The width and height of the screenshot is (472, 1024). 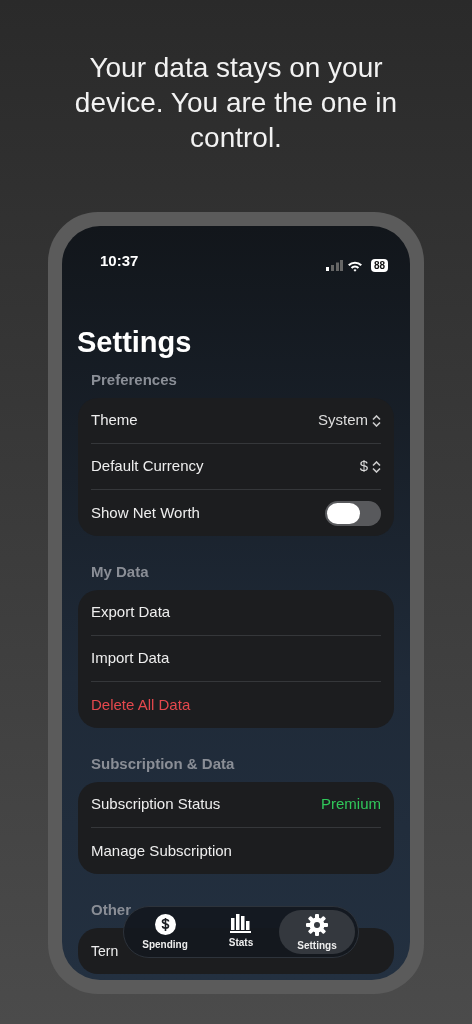 I want to click on setting-label: Theme, so click(x=114, y=420).